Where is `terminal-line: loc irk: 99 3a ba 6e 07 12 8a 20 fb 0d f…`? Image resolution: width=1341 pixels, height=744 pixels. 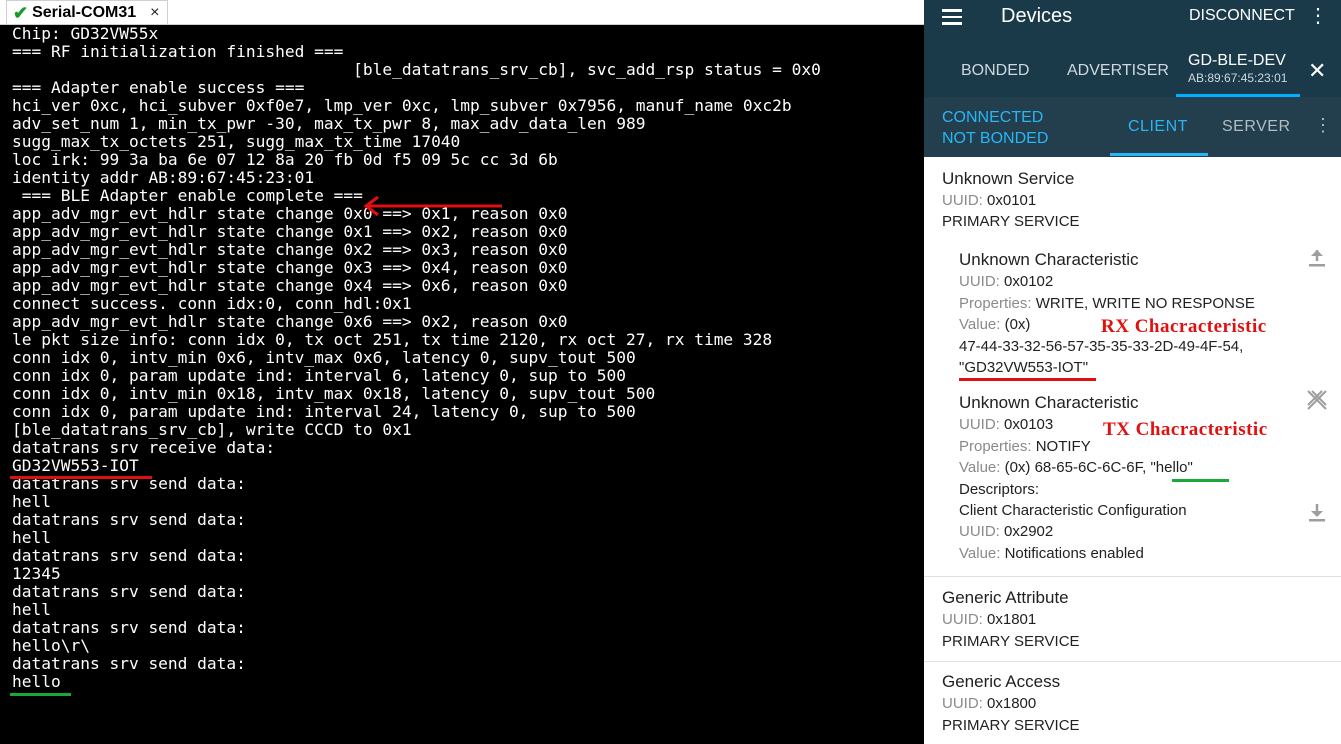
terminal-line: loc irk: 99 3a ba 6e 07 12 8a 20 fb 0d f… is located at coordinates (285, 159).